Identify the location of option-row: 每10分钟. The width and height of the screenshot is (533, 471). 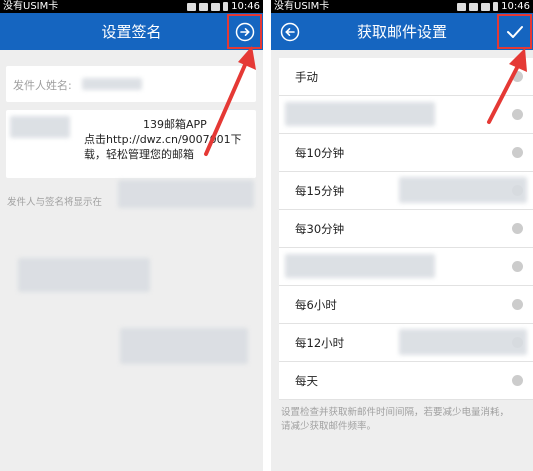
(406, 153).